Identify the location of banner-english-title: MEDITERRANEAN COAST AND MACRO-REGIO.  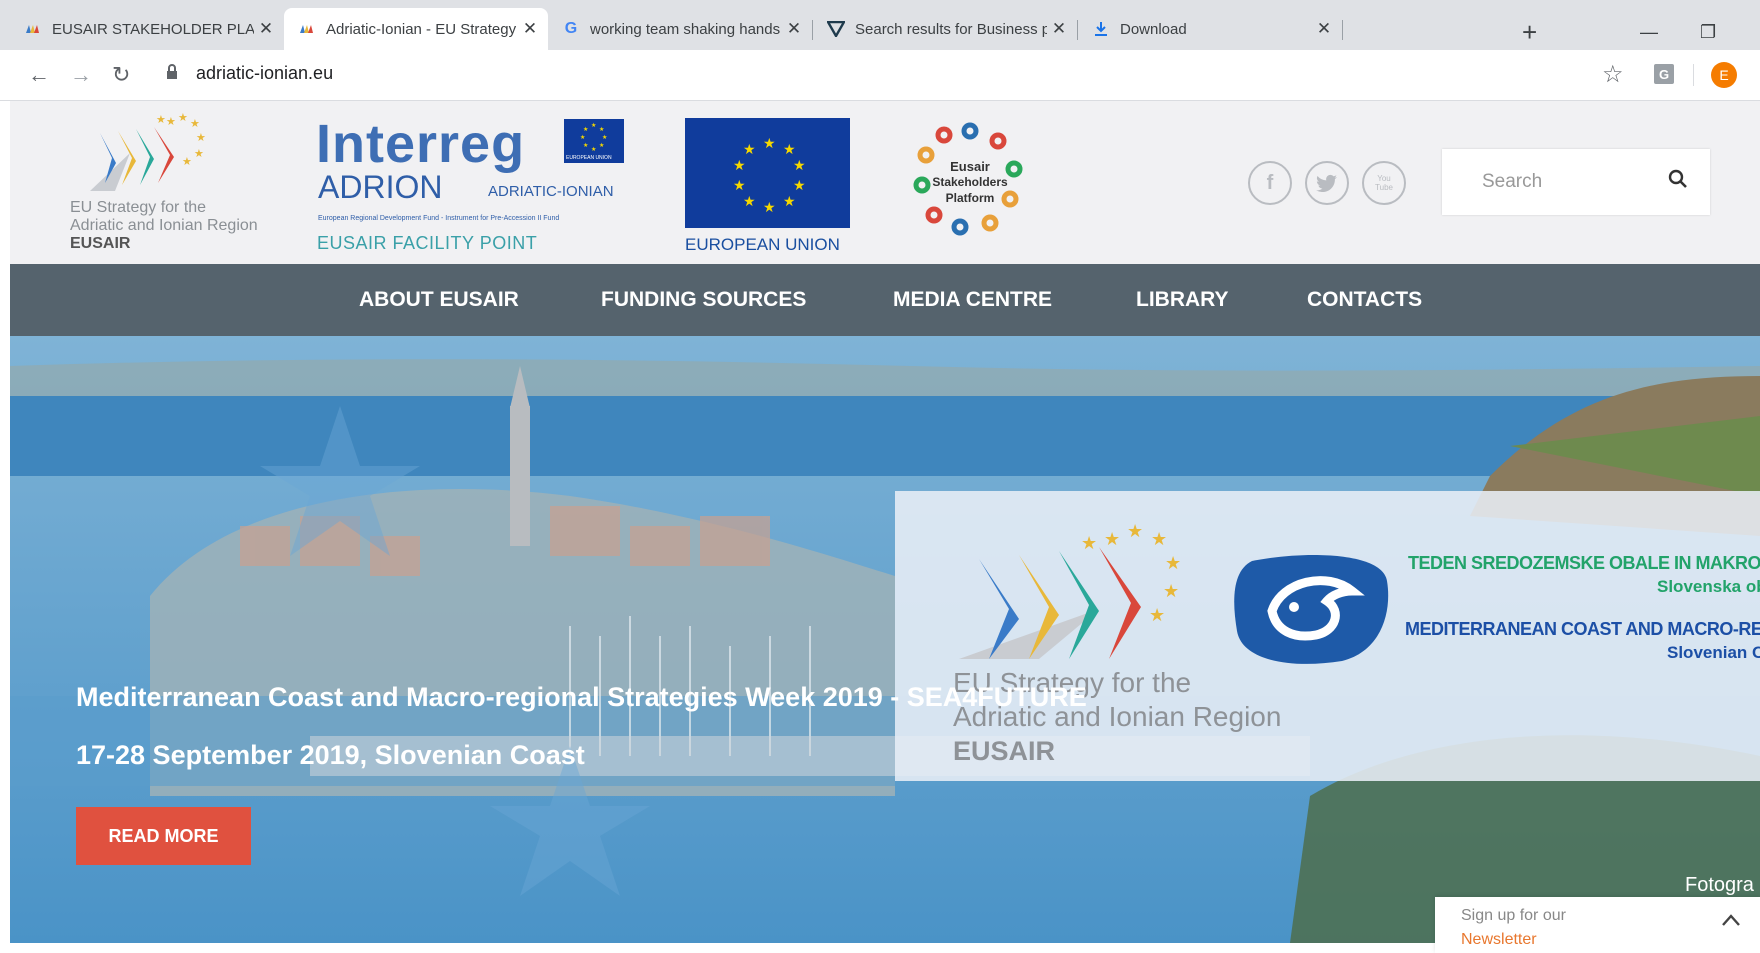
(1582, 629).